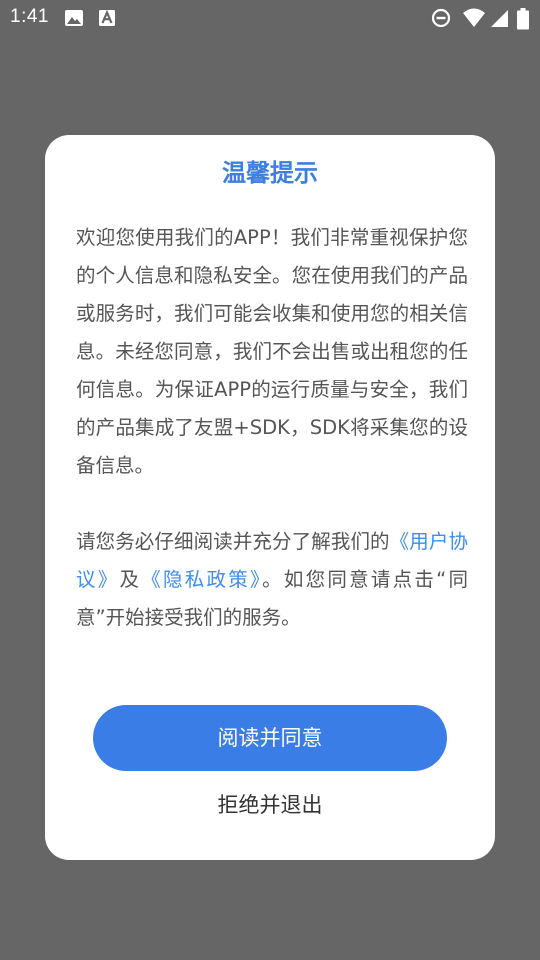  Describe the element at coordinates (74, 18) in the screenshot. I see `image-icon` at that location.